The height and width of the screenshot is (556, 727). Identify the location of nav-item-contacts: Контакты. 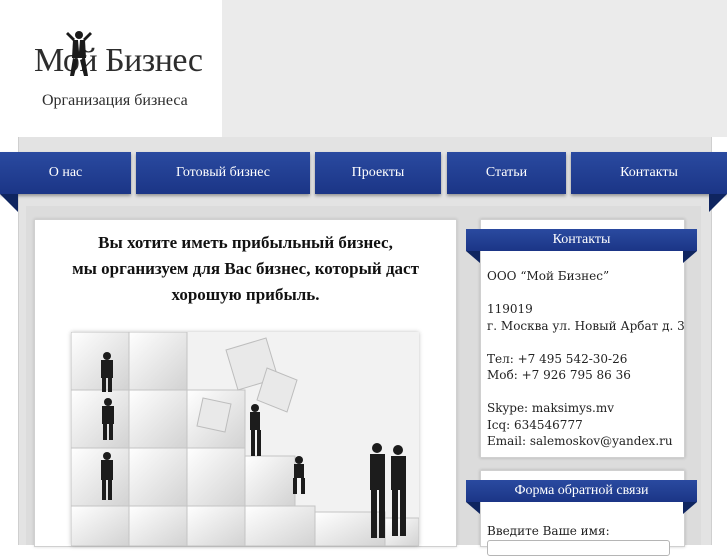
(649, 173).